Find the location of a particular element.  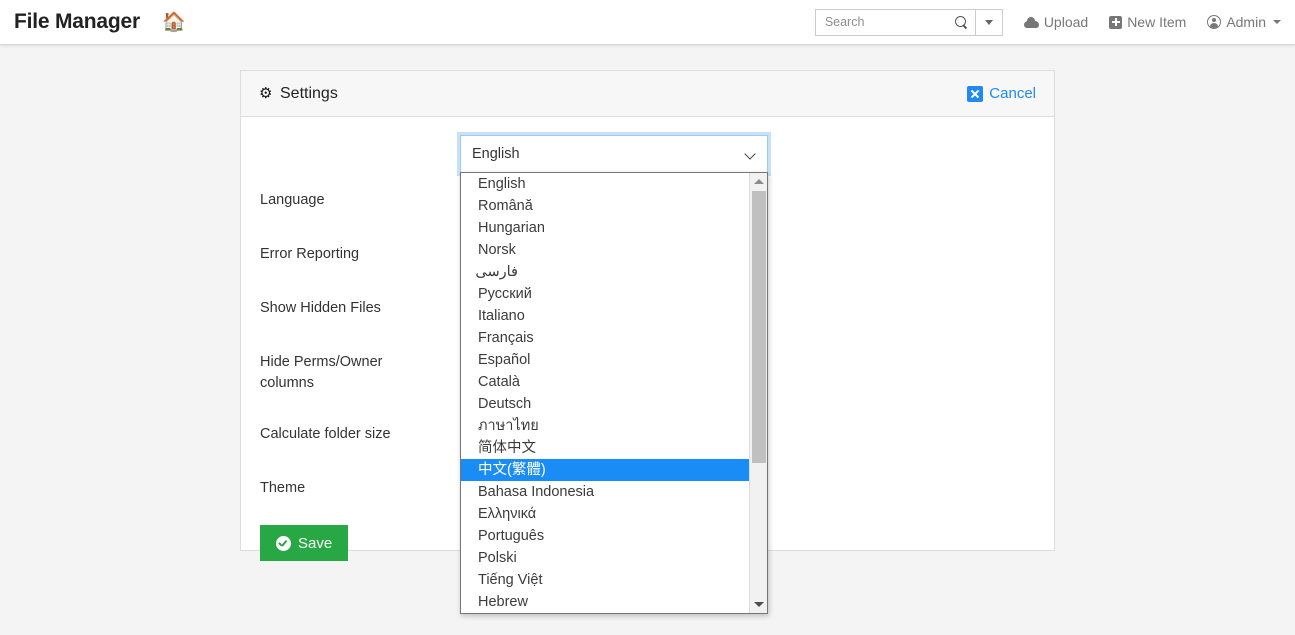

language-option: Ελληνικά is located at coordinates (605, 514).